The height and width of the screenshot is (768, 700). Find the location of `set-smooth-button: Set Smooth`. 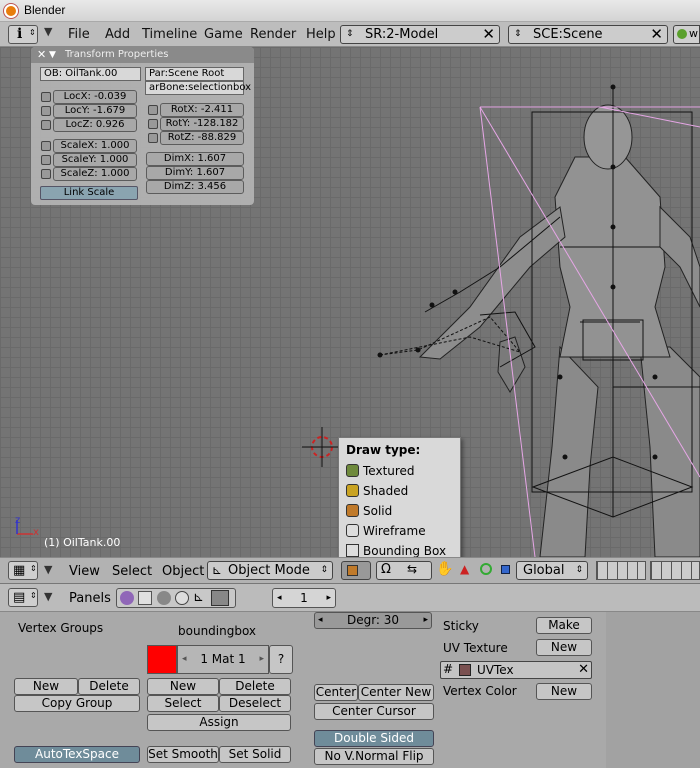

set-smooth-button: Set Smooth is located at coordinates (183, 754).